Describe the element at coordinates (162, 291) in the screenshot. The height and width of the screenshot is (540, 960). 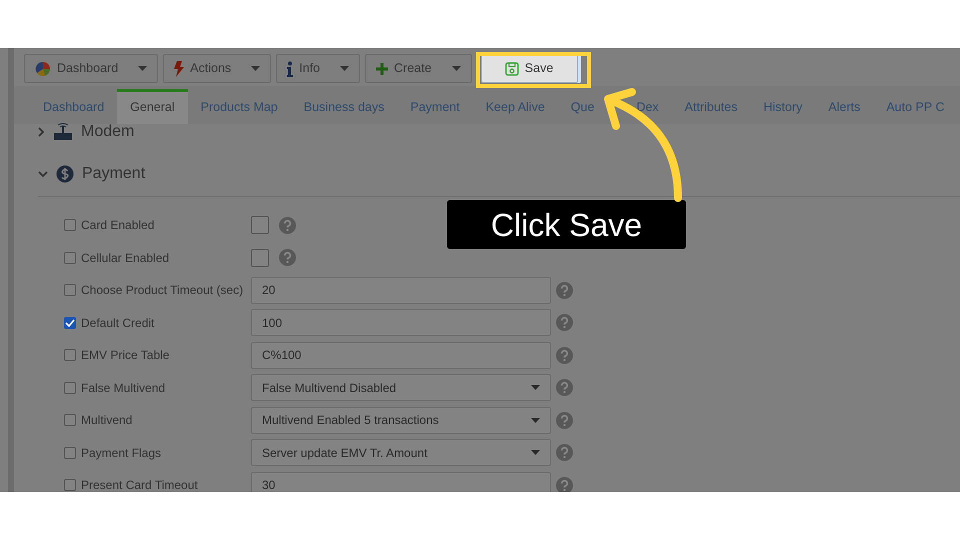
I see `field-label: Choose Product Timeout (sec)` at that location.